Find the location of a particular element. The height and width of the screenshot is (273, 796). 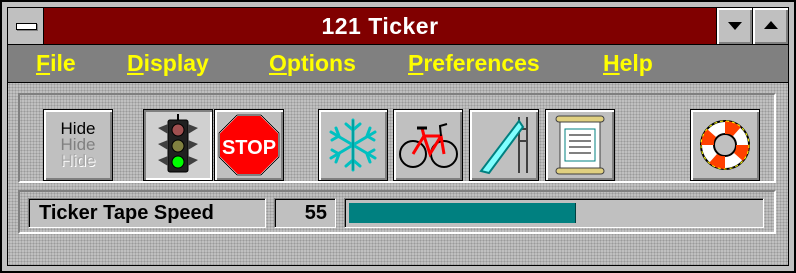

snowflake-icon is located at coordinates (353, 145).